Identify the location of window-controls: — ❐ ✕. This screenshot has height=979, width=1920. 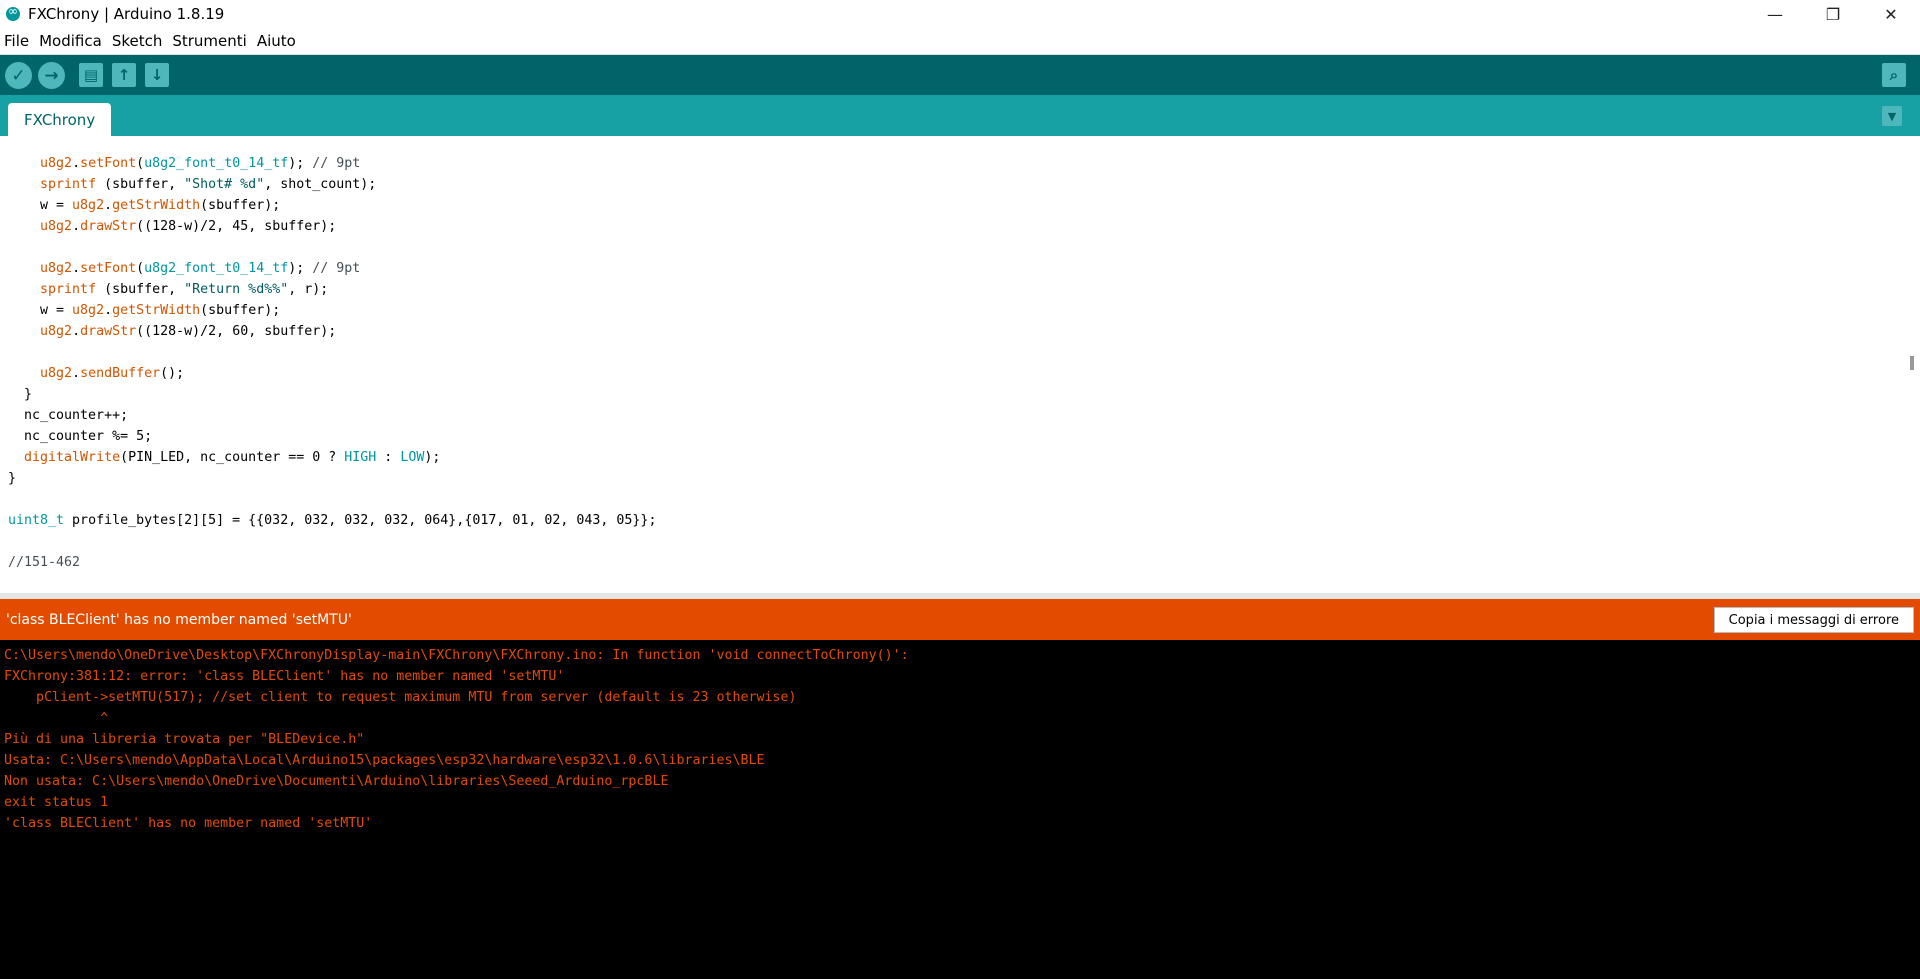
(1833, 14).